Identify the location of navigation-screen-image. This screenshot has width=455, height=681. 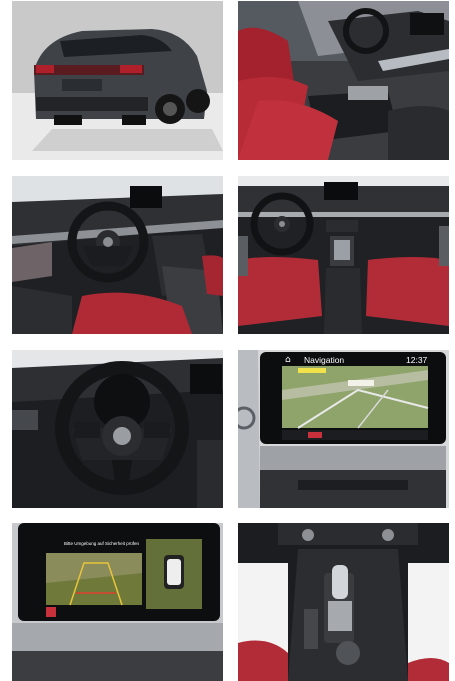
(343, 429).